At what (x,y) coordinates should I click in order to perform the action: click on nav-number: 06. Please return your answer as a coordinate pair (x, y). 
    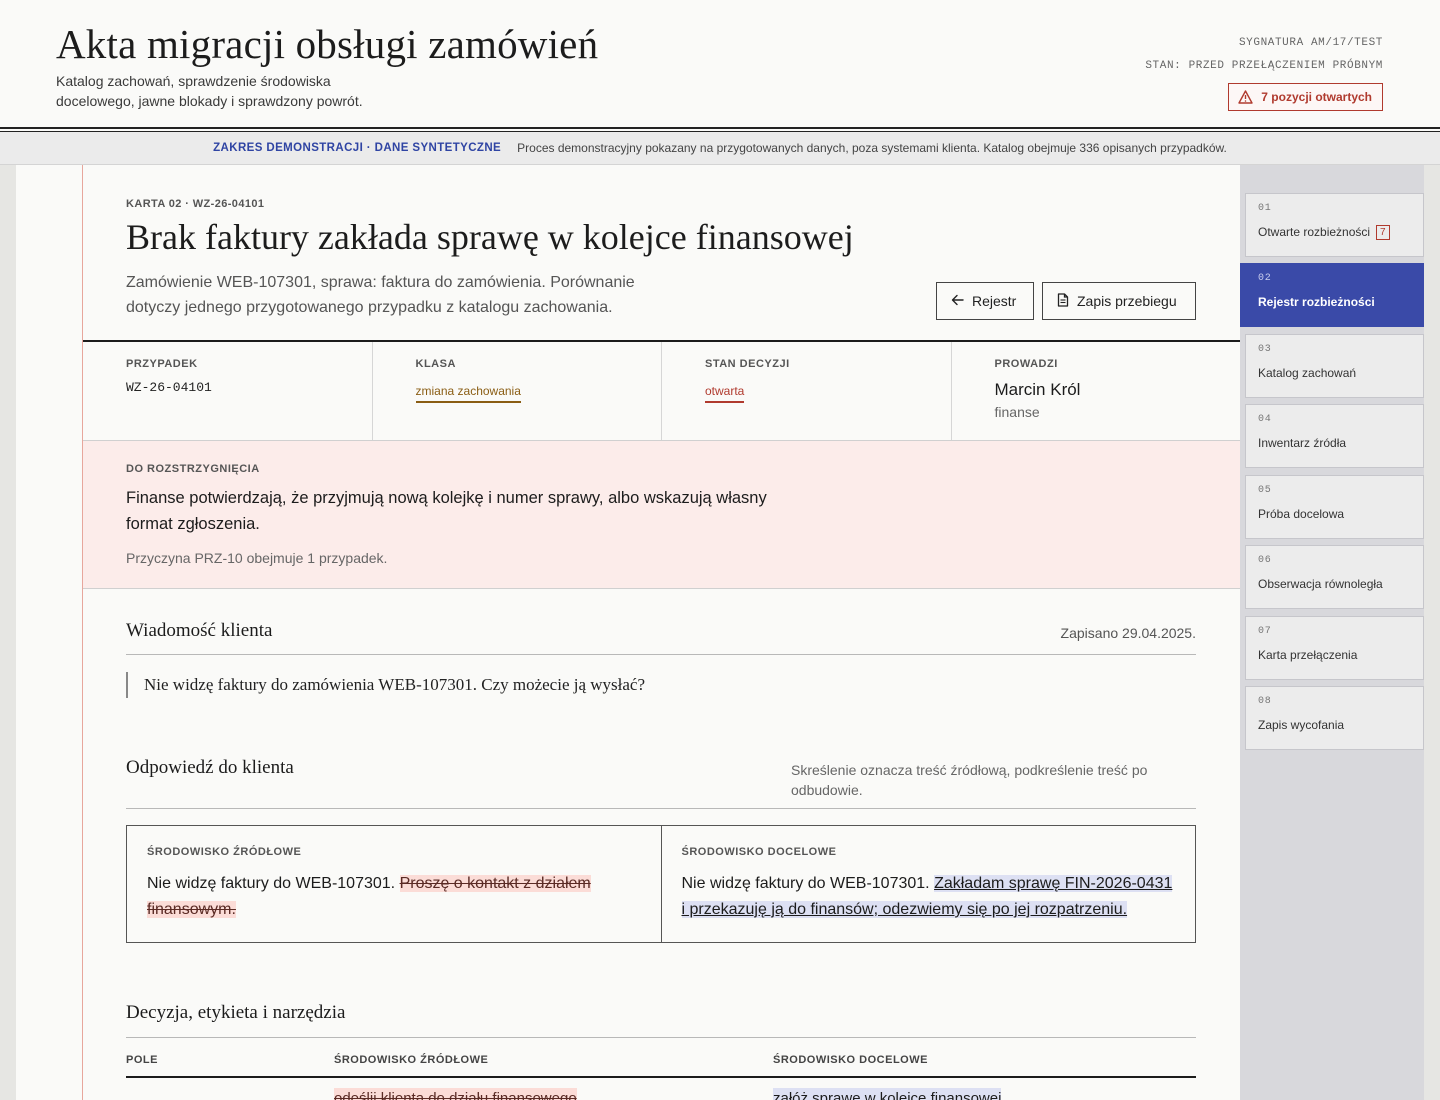
    Looking at the image, I should click on (1265, 560).